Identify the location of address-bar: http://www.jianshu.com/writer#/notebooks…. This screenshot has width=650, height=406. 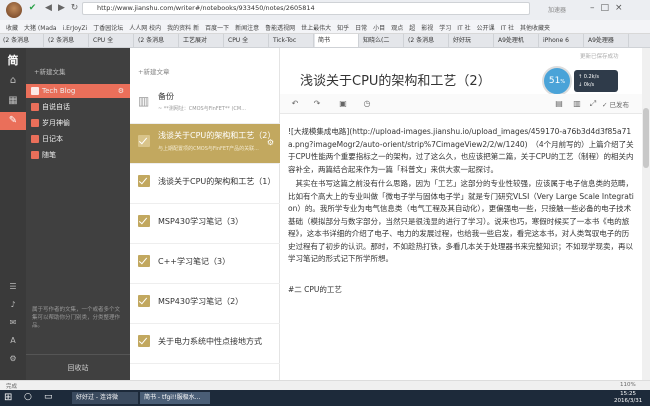
(306, 8).